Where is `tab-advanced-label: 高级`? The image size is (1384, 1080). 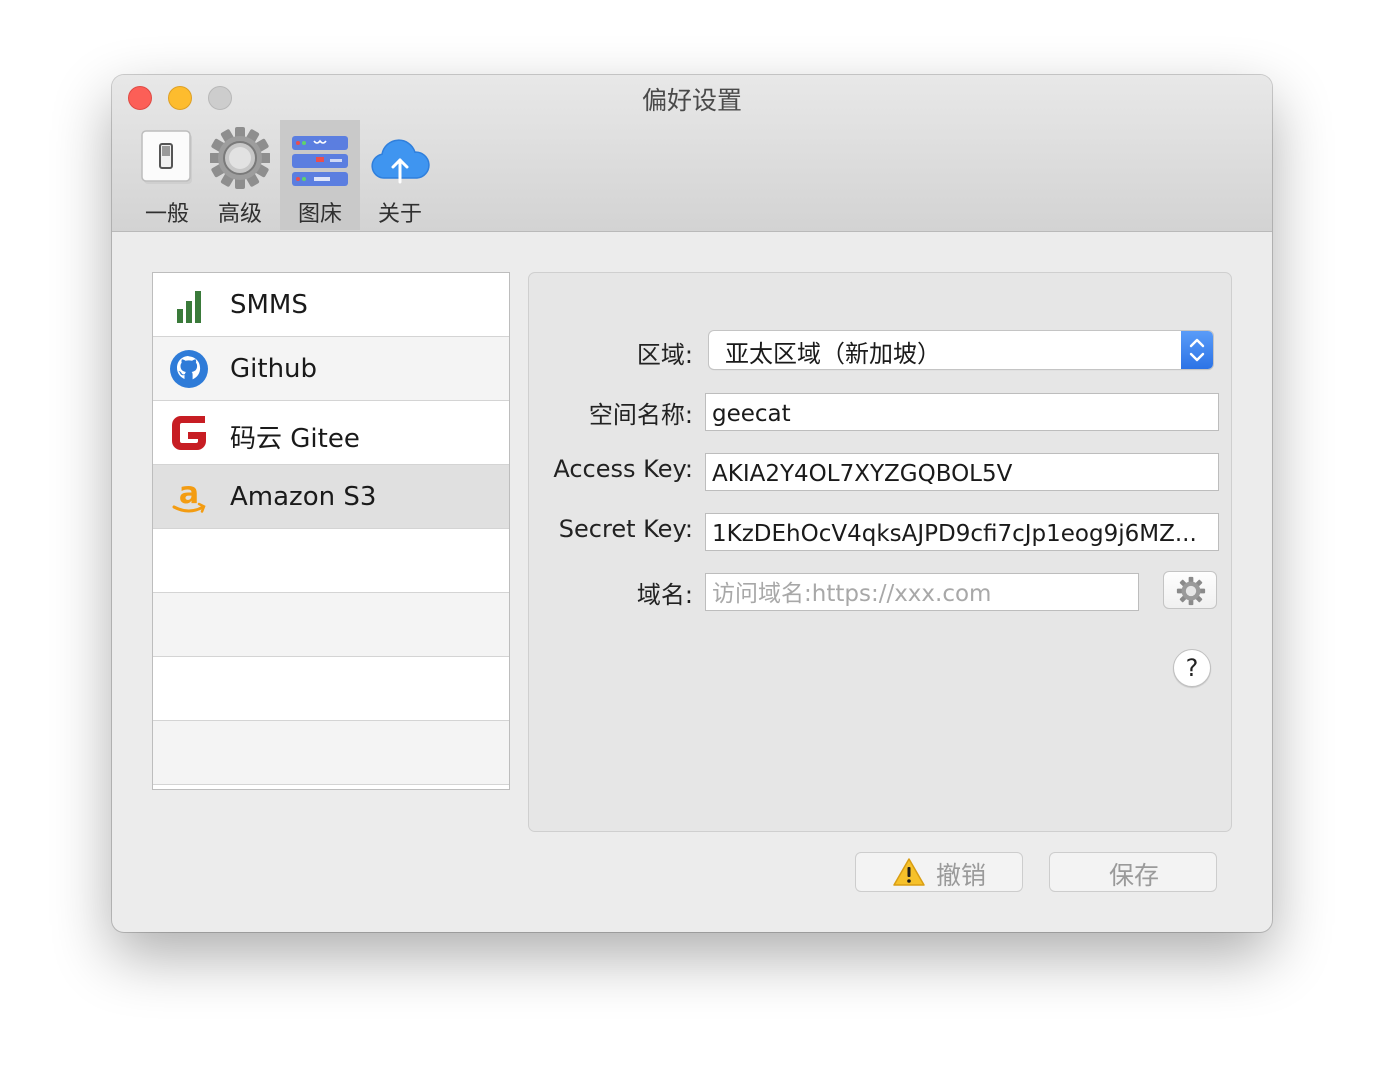 tab-advanced-label: 高级 is located at coordinates (239, 214).